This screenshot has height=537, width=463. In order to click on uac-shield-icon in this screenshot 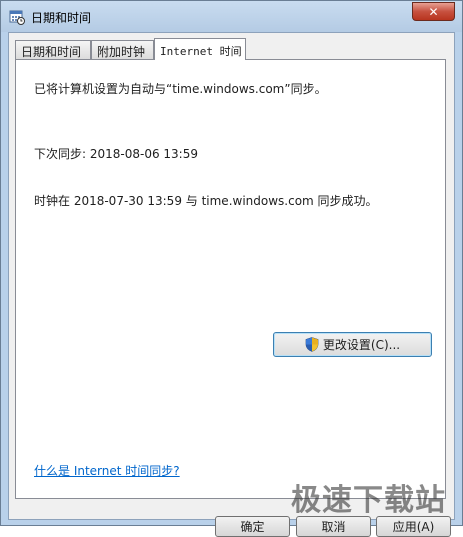, I will do `click(312, 344)`.